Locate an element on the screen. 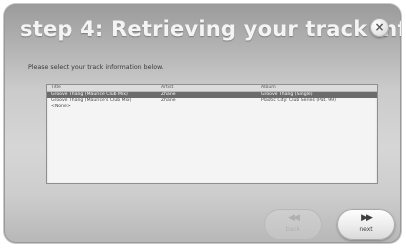  close-icon: × is located at coordinates (379, 27).